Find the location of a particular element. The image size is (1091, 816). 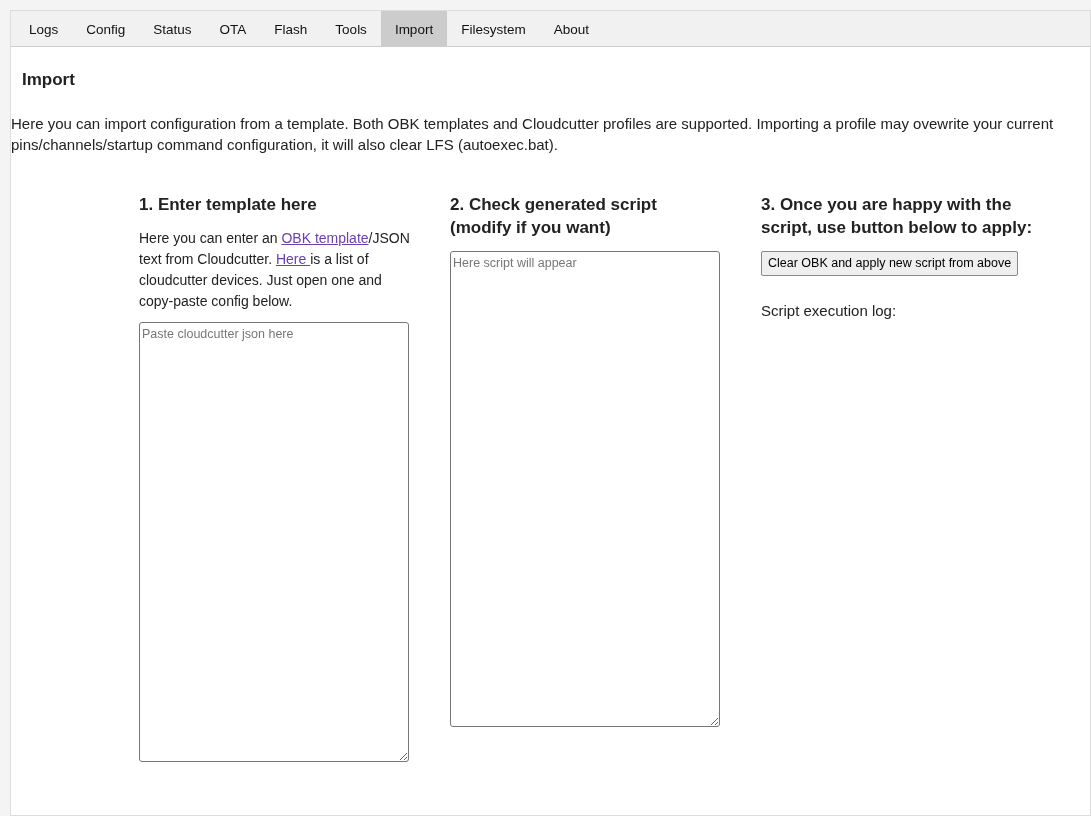

tab: Import is located at coordinates (414, 29).